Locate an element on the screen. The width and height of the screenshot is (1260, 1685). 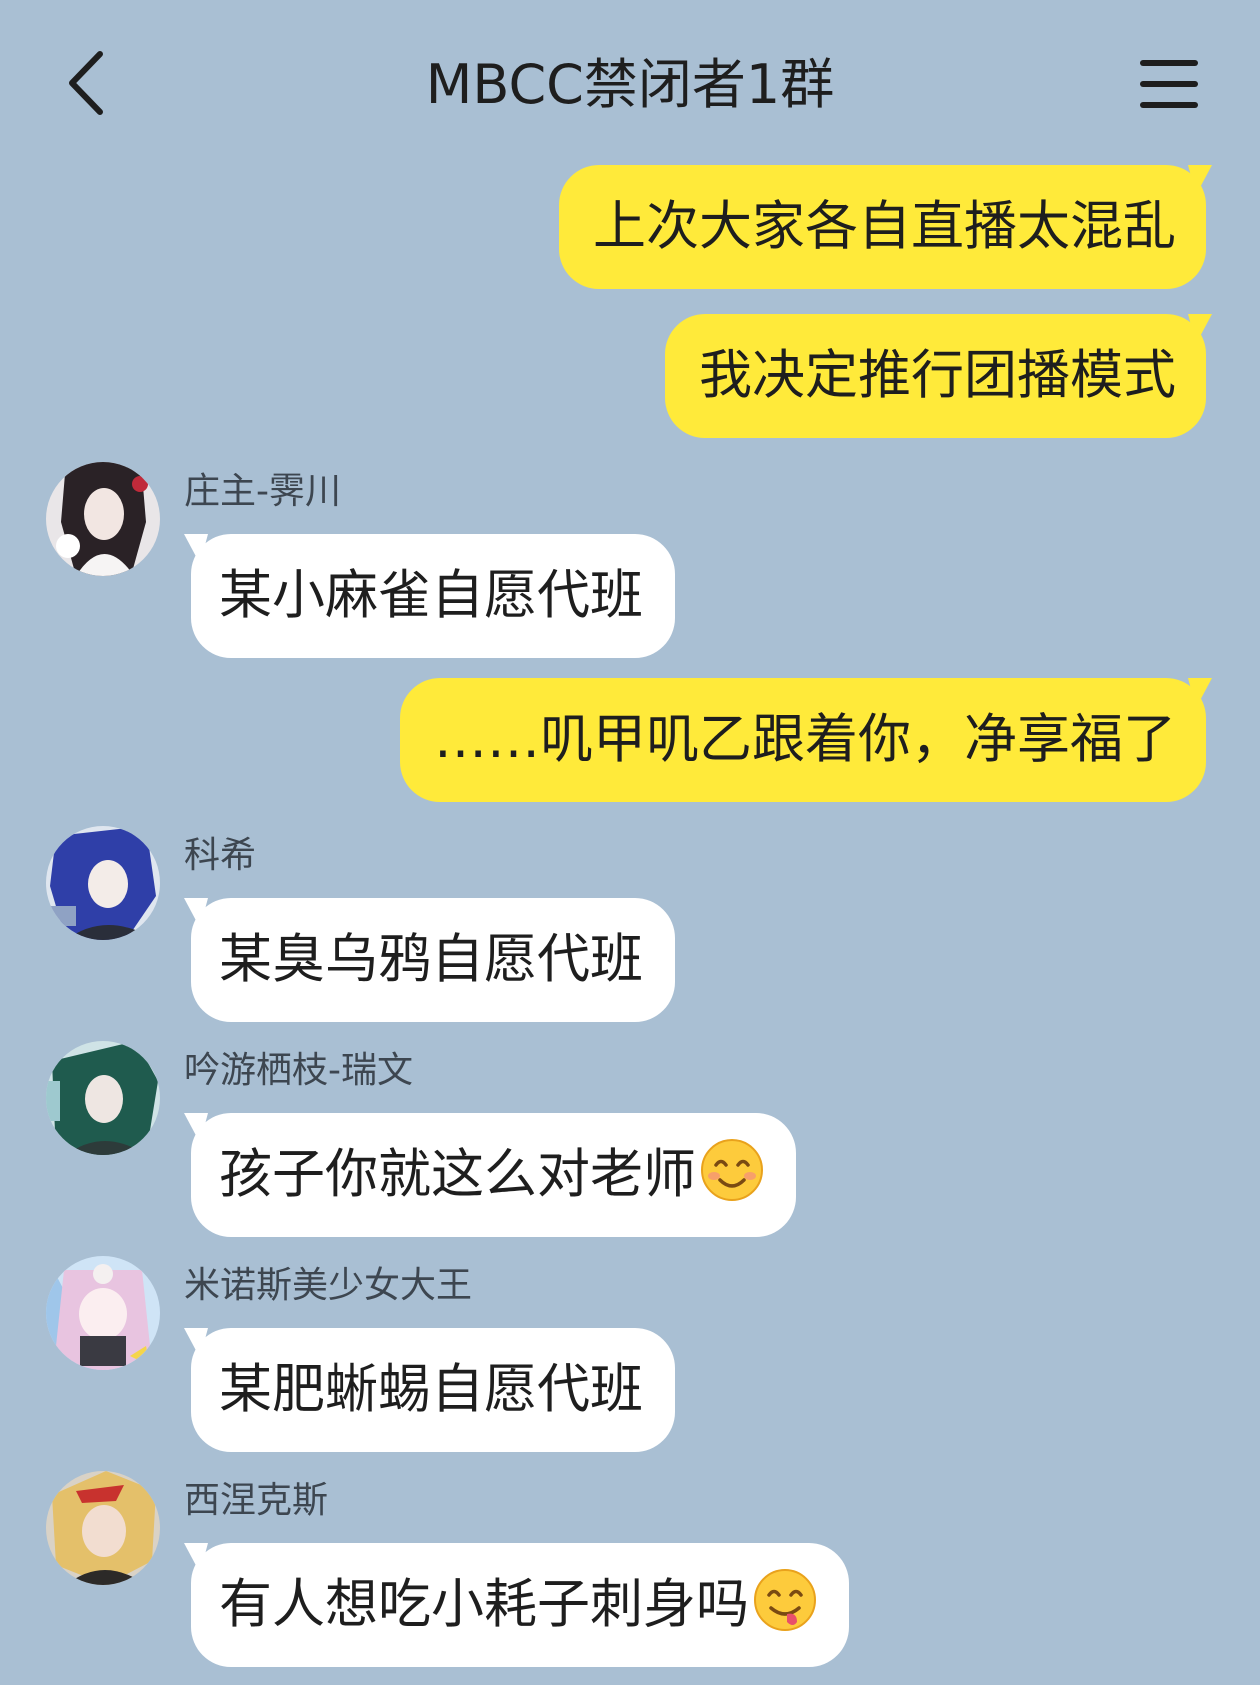
sender-name: 米诺斯美少女大王 is located at coordinates (328, 1285).